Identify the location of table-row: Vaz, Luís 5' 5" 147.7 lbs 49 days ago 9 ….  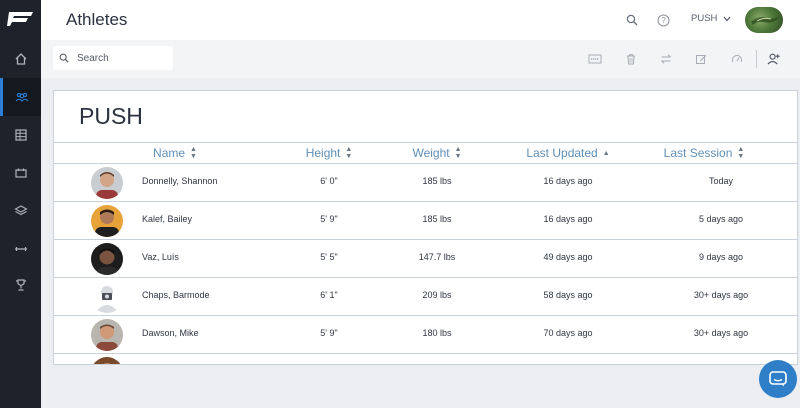
(425, 259).